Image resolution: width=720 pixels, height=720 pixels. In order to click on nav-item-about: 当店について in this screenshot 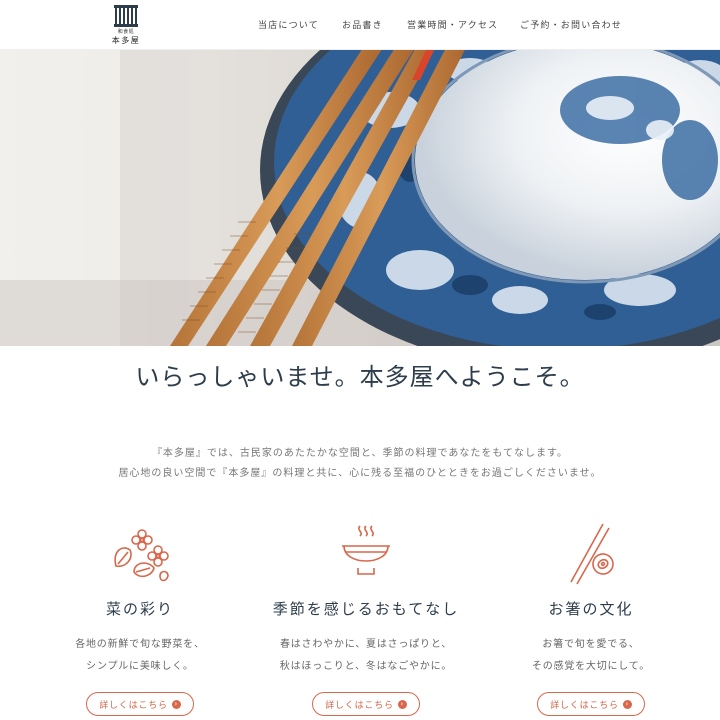, I will do `click(288, 26)`.